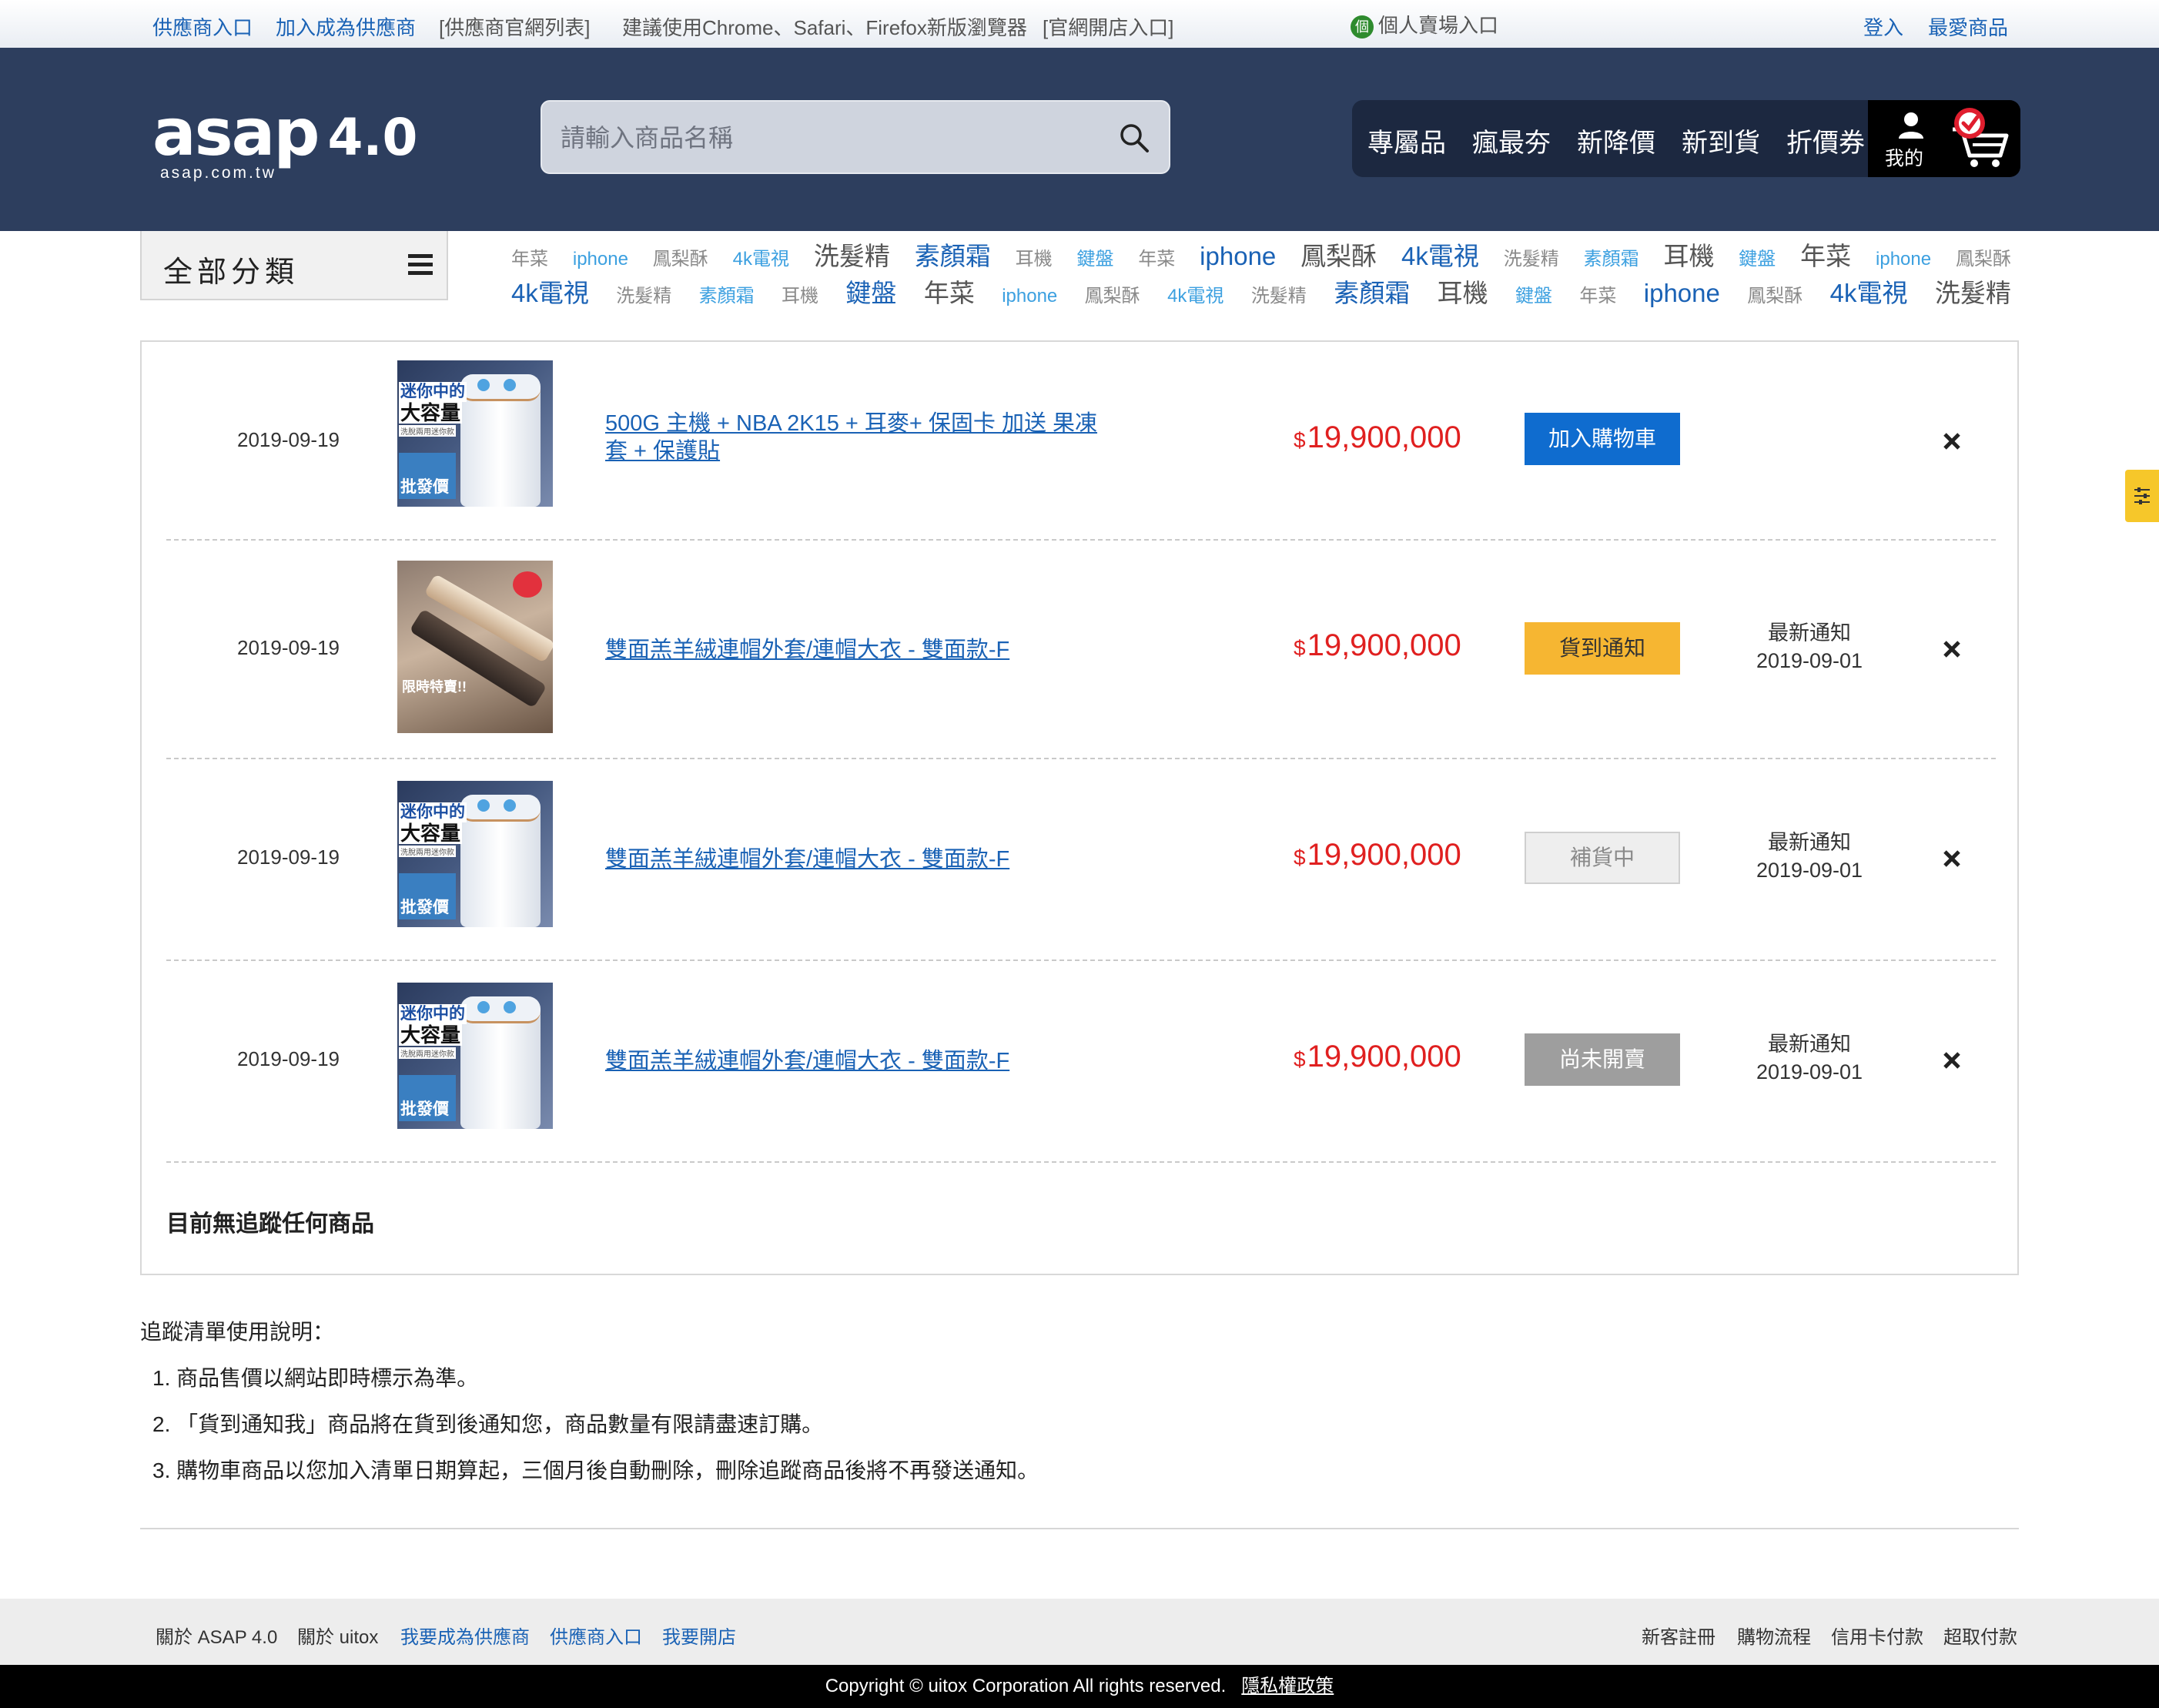 This screenshot has width=2159, height=1708. Describe the element at coordinates (1678, 1636) in the screenshot. I see `footer-register: 新客註冊` at that location.